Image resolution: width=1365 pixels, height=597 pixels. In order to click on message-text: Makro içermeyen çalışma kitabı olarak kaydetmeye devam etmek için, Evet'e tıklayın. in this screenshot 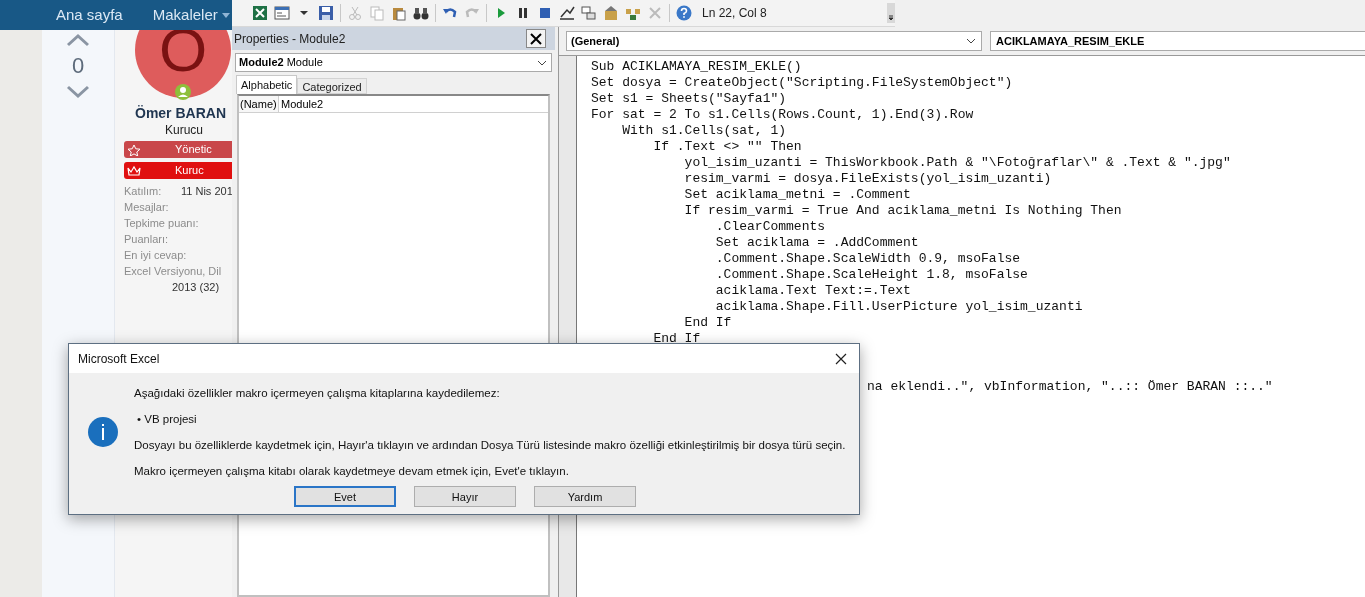, I will do `click(351, 471)`.